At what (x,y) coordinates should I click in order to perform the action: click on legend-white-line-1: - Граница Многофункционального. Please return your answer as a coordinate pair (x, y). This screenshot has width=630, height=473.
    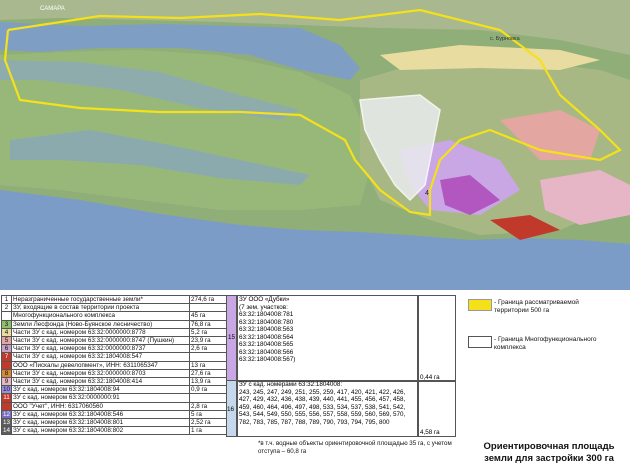
    Looking at the image, I should click on (545, 339).